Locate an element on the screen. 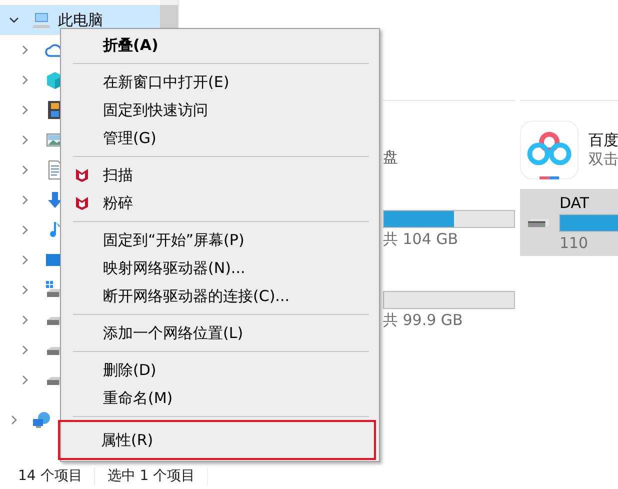 This screenshot has width=618, height=489. status-text: 14 个项目 is located at coordinates (57, 475).